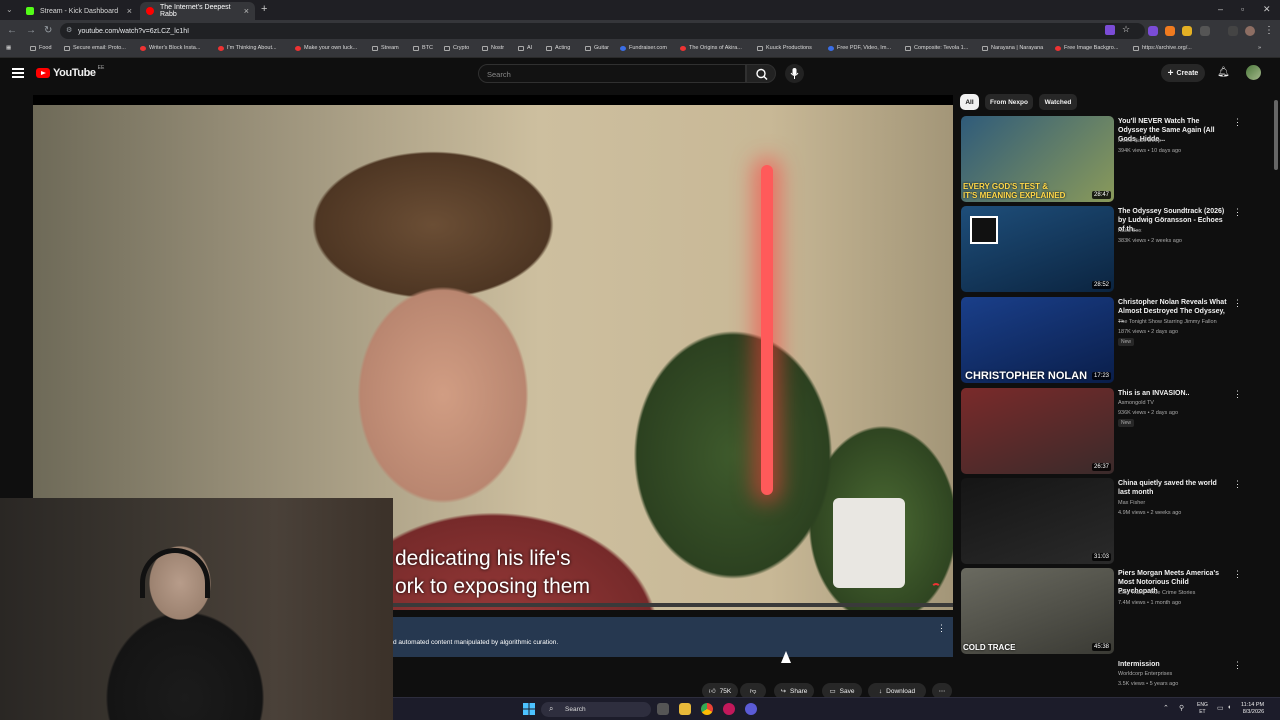  Describe the element at coordinates (1233, 31) in the screenshot. I see `media-control-icon` at that location.